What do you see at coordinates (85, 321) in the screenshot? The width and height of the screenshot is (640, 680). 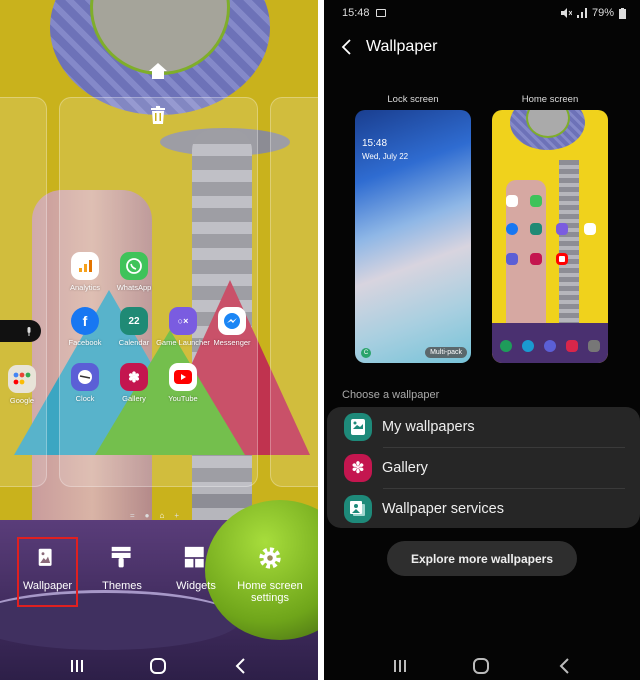 I see `facebook-icon: f` at bounding box center [85, 321].